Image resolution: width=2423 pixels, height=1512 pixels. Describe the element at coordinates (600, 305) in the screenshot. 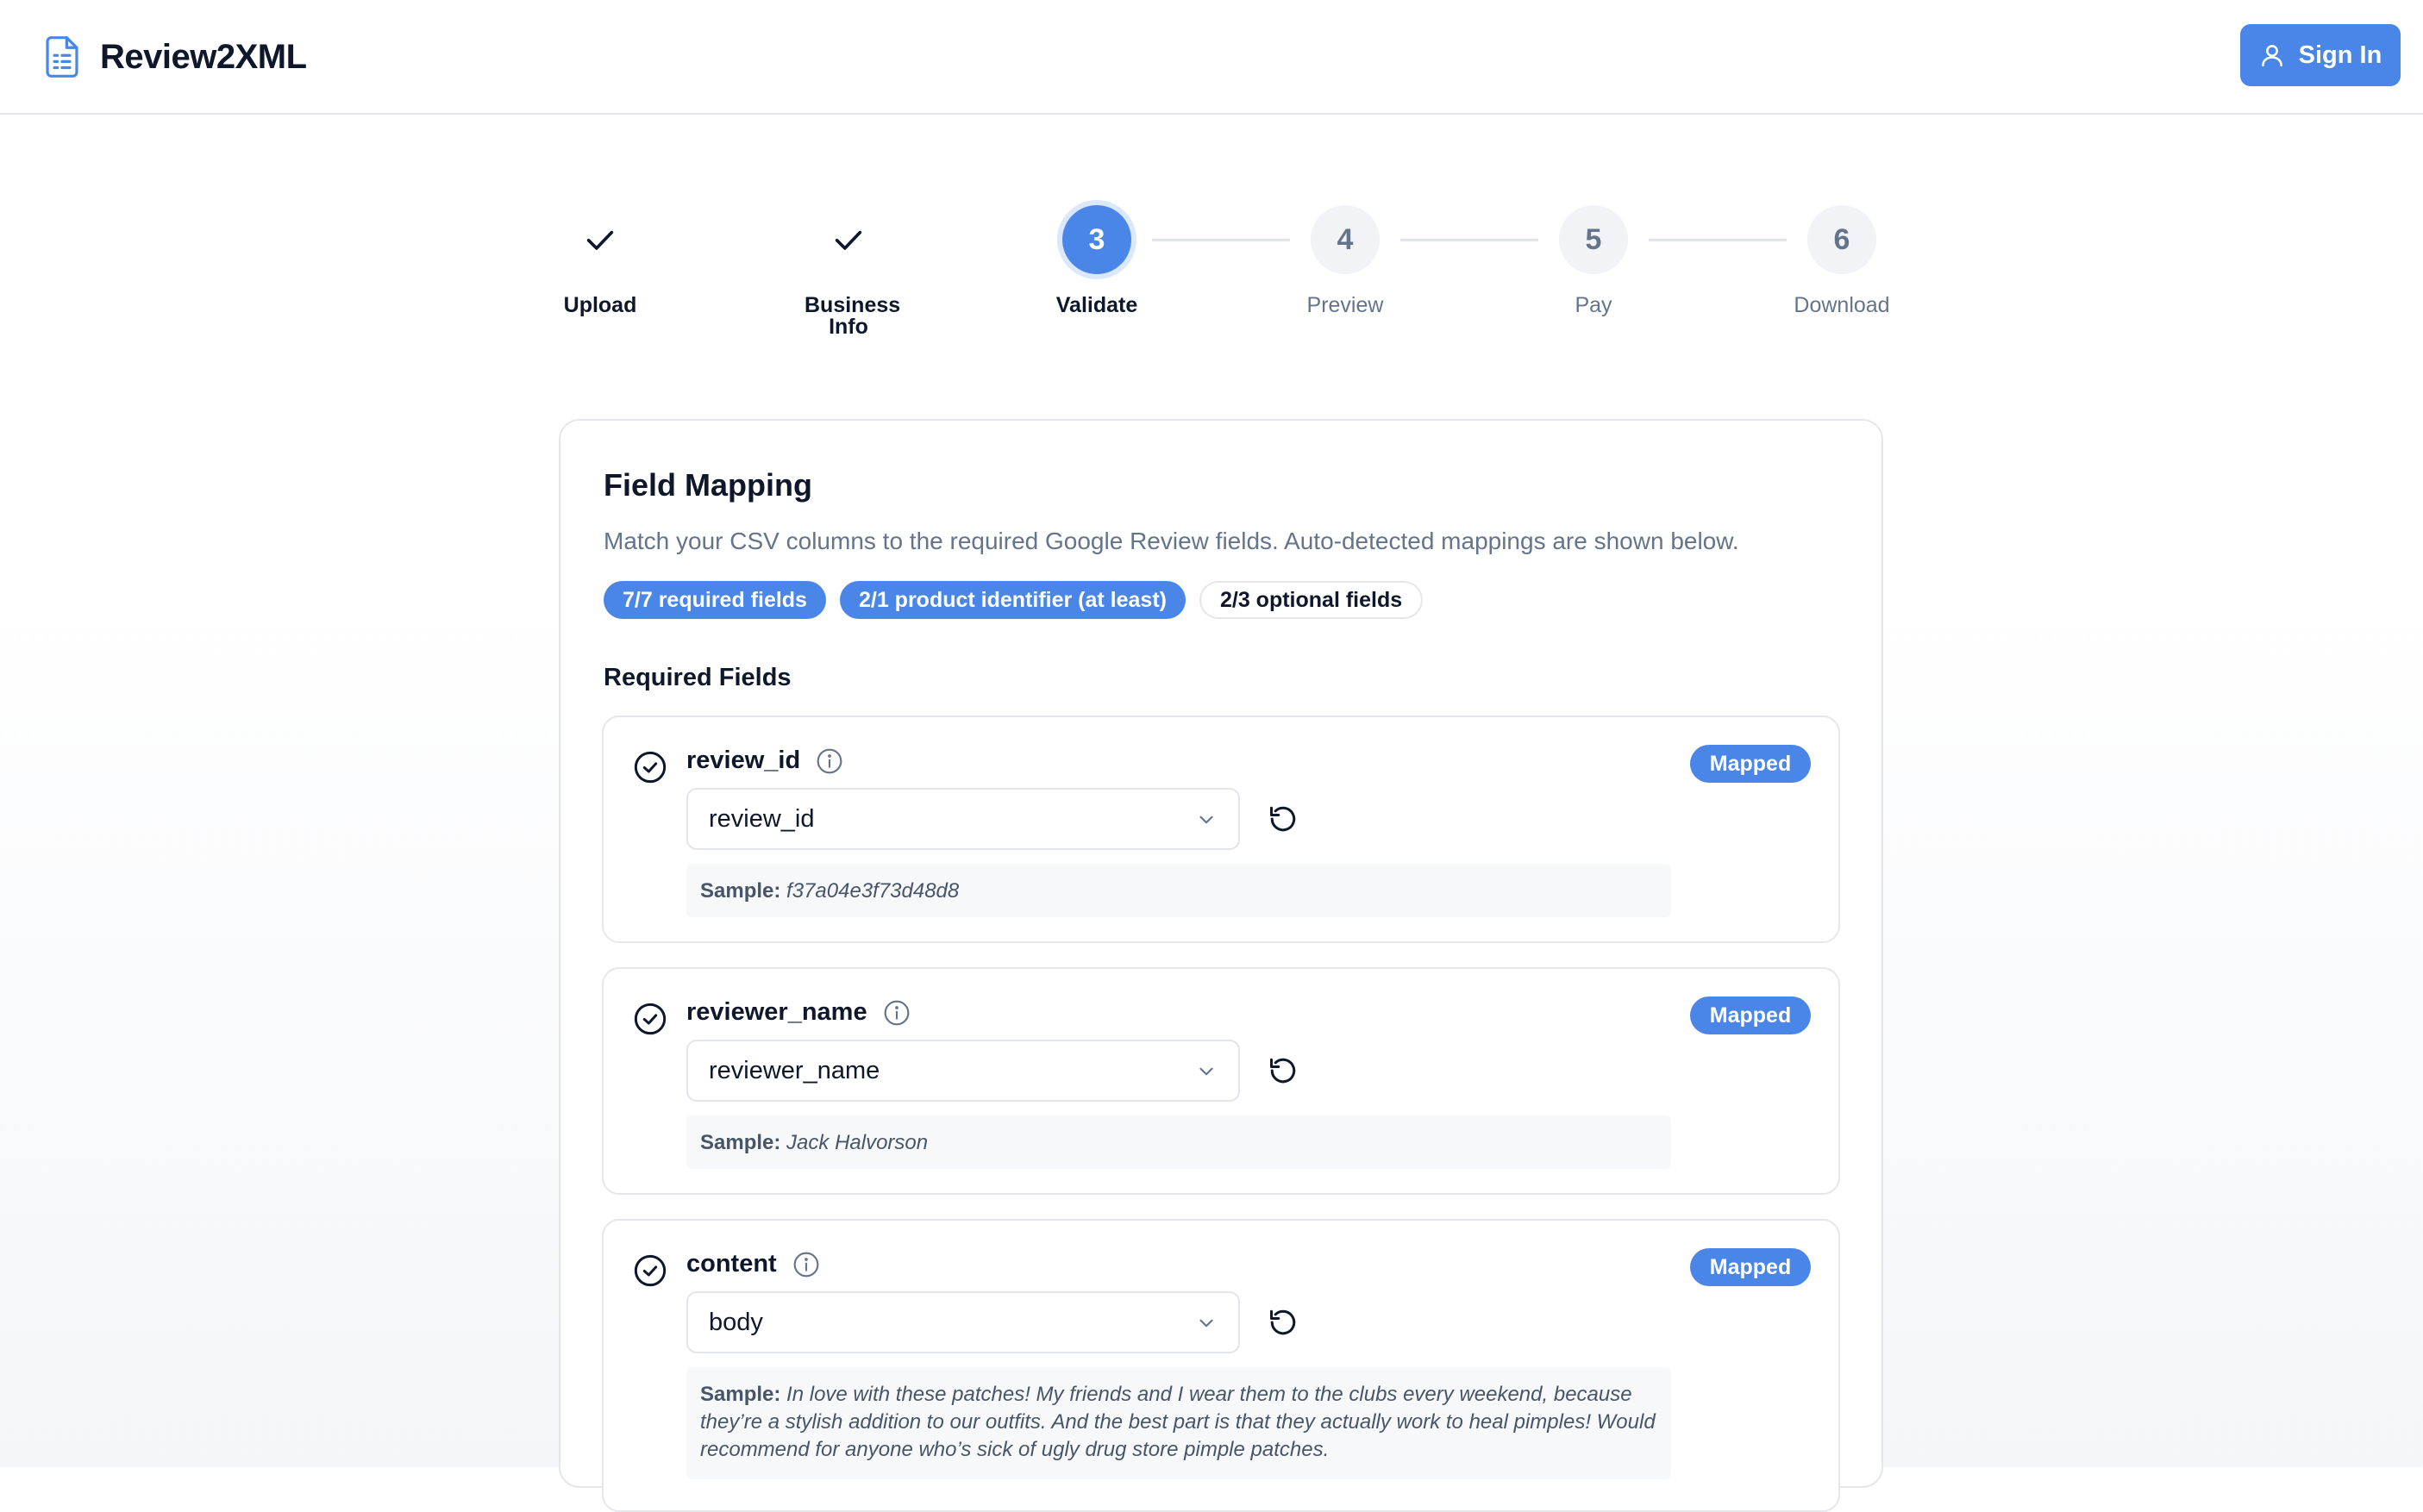

I see `step-upload-label: Upload` at that location.